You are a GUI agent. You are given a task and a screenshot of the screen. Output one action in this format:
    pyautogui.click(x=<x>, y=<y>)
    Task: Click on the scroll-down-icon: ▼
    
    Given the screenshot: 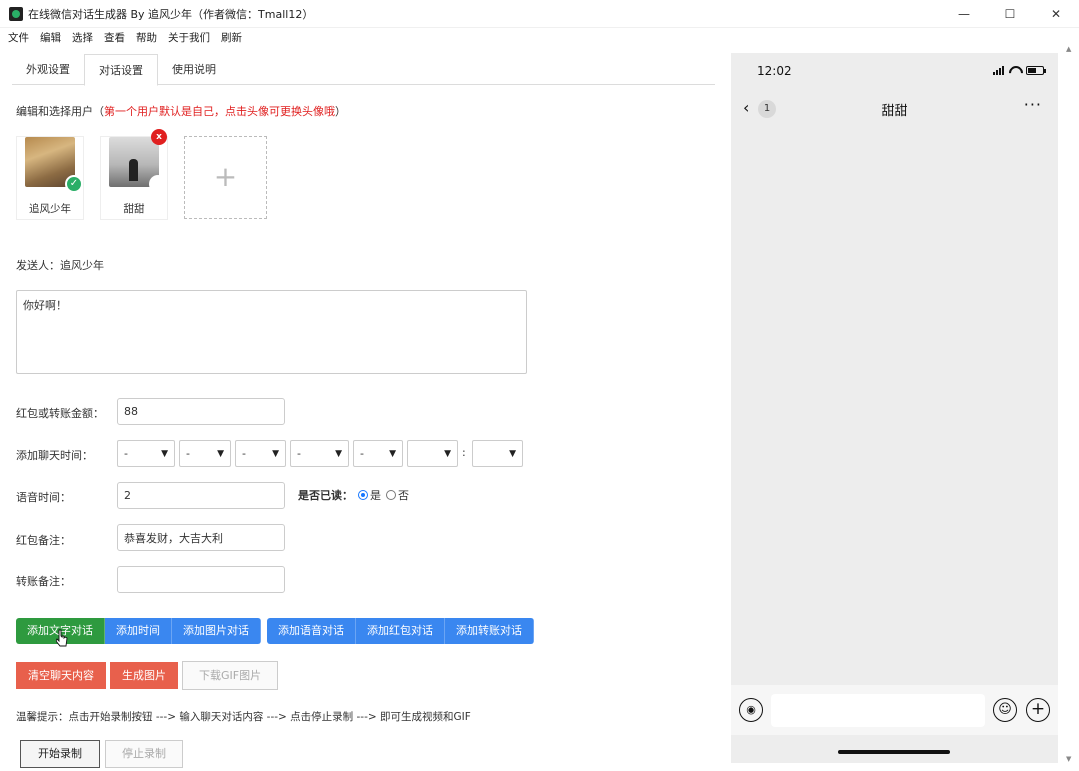 What is the action you would take?
    pyautogui.click(x=1068, y=759)
    